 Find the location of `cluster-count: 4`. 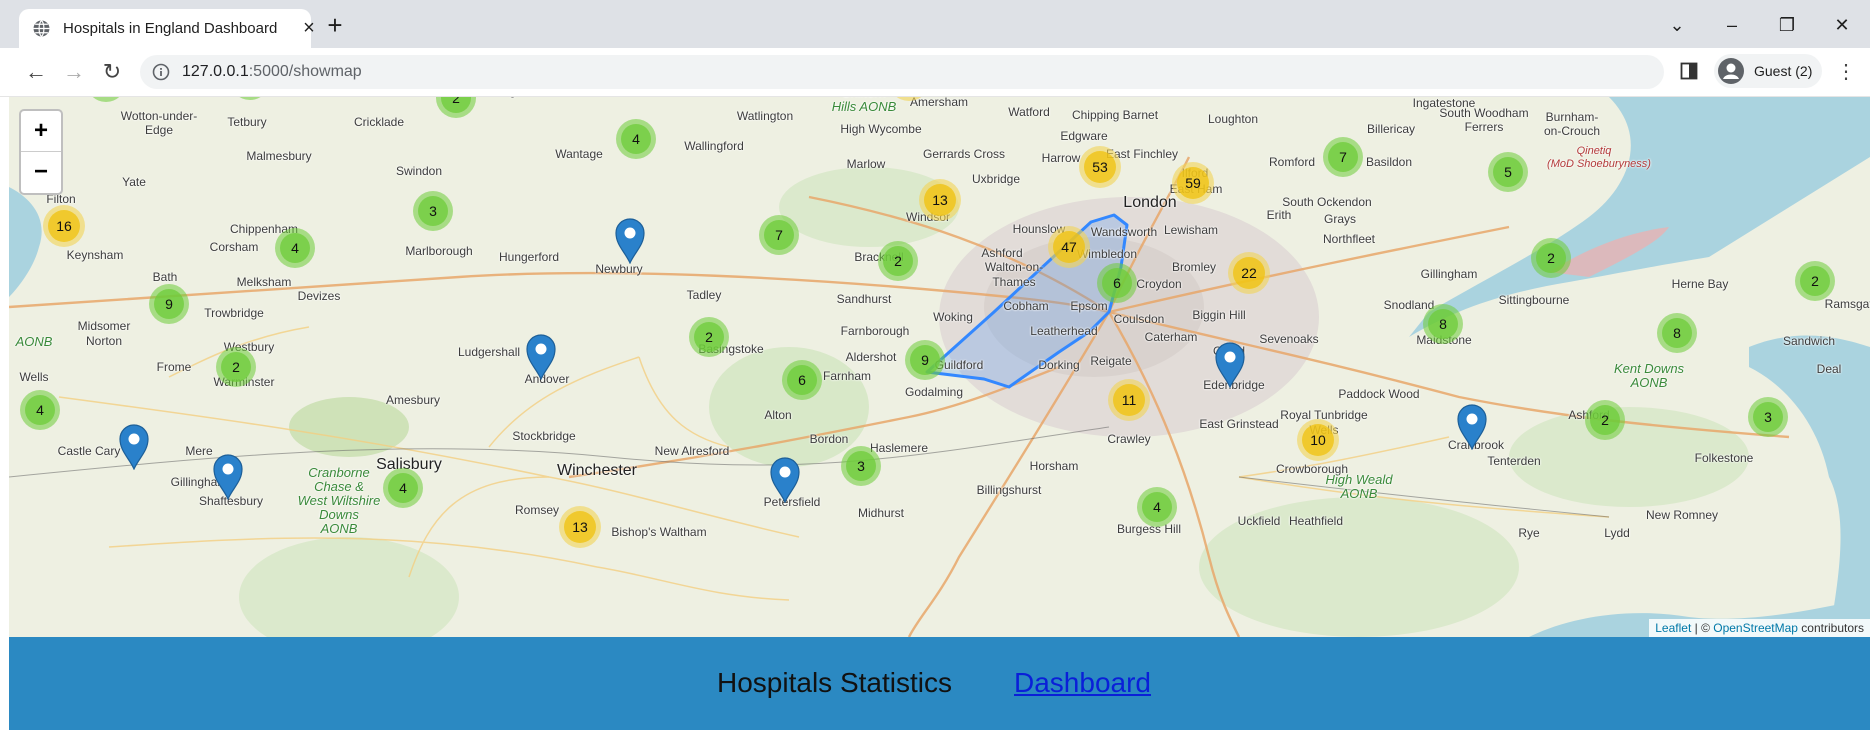

cluster-count: 4 is located at coordinates (403, 488).